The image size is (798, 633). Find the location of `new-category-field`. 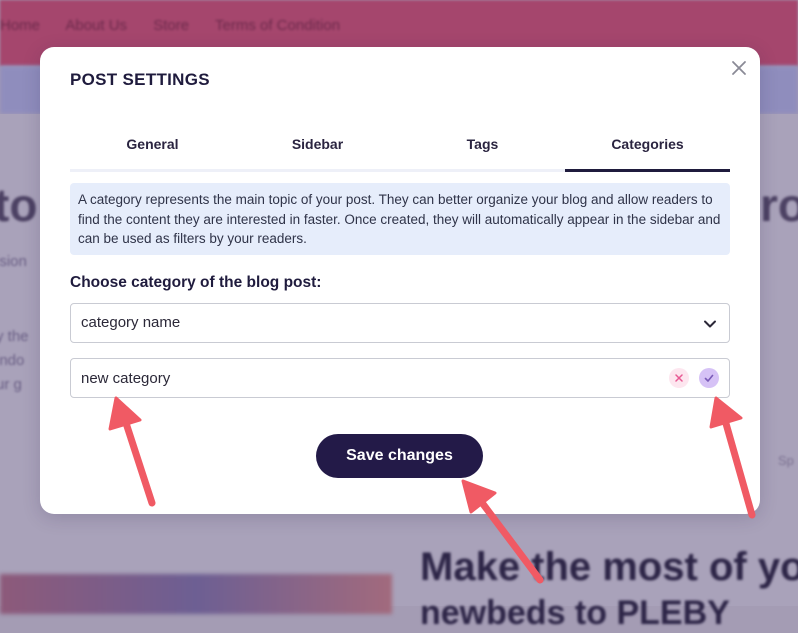

new-category-field is located at coordinates (400, 378).